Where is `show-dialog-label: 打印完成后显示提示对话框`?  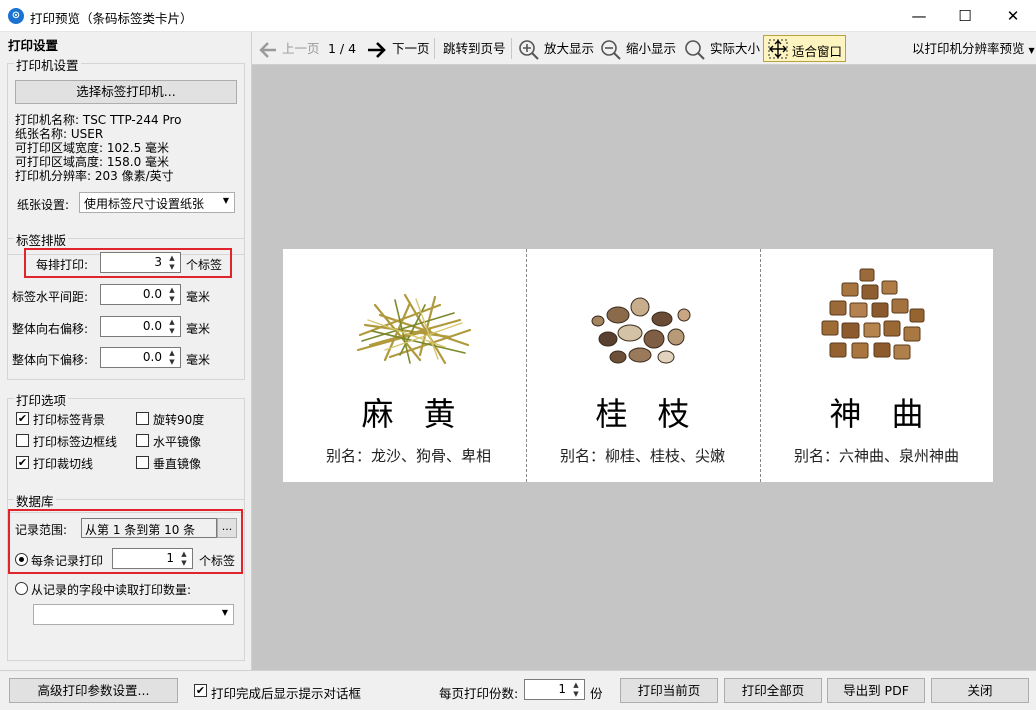 show-dialog-label: 打印完成后显示提示对话框 is located at coordinates (286, 693).